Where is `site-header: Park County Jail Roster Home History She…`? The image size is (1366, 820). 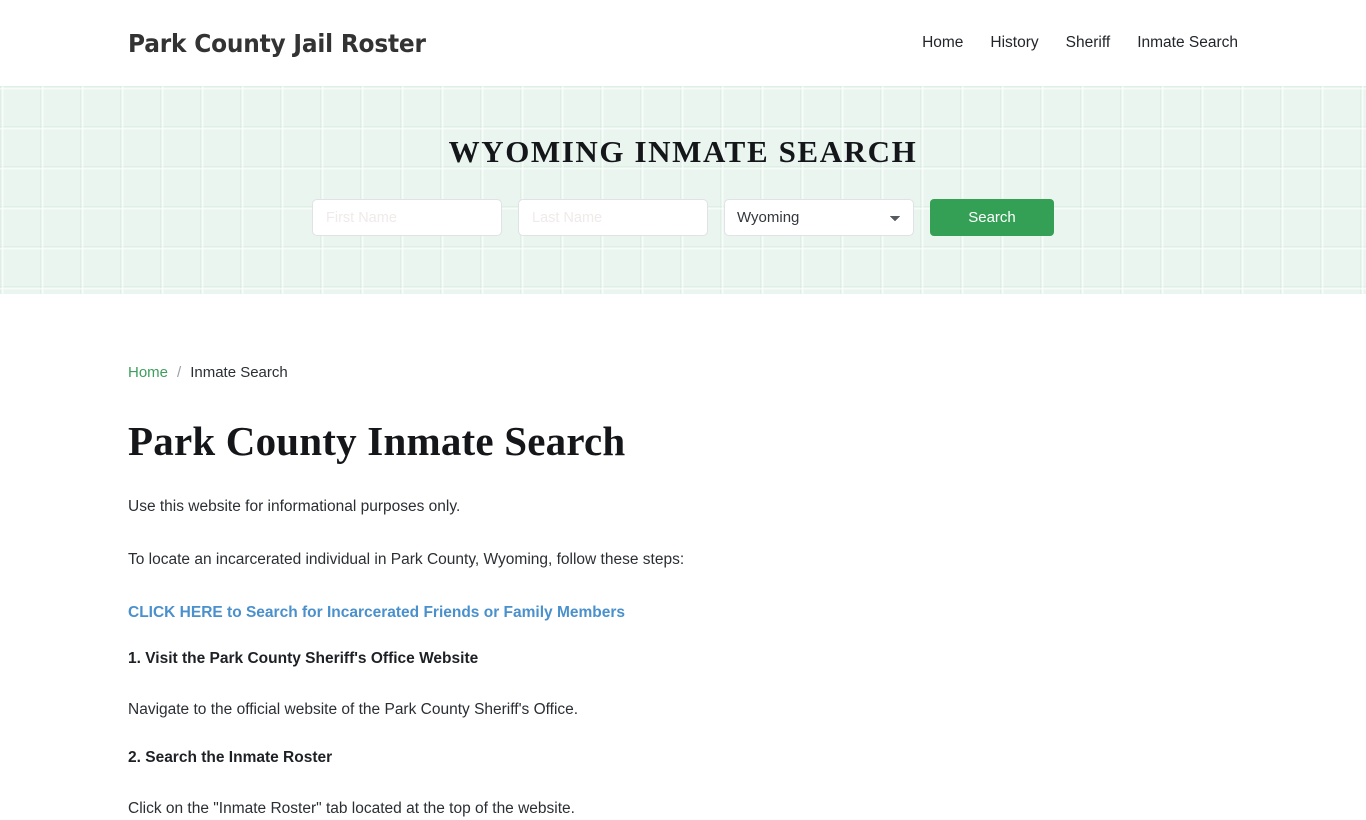 site-header: Park County Jail Roster Home History She… is located at coordinates (683, 43).